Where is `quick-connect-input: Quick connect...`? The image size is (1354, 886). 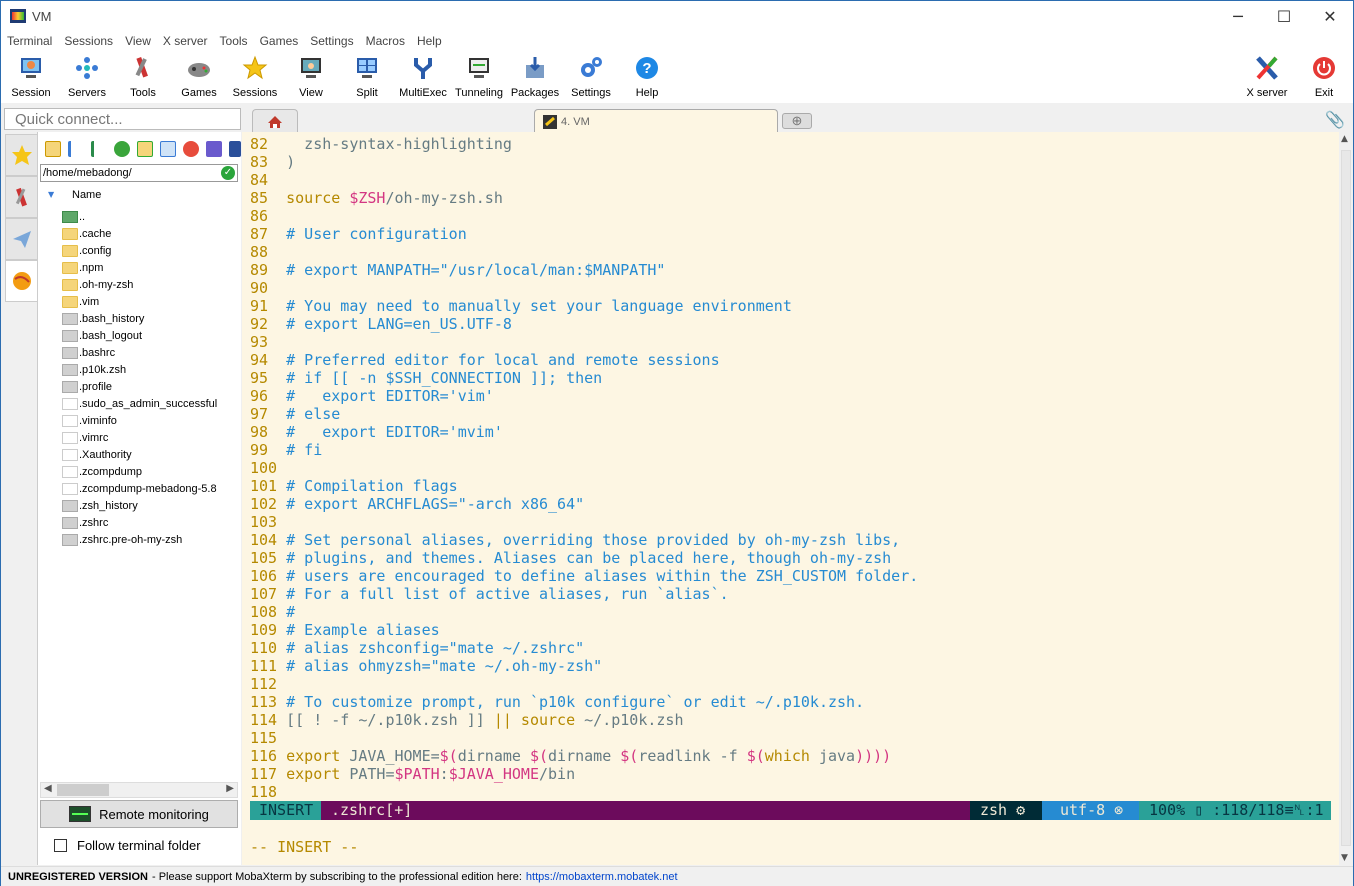
quick-connect-input: Quick connect... is located at coordinates (122, 119).